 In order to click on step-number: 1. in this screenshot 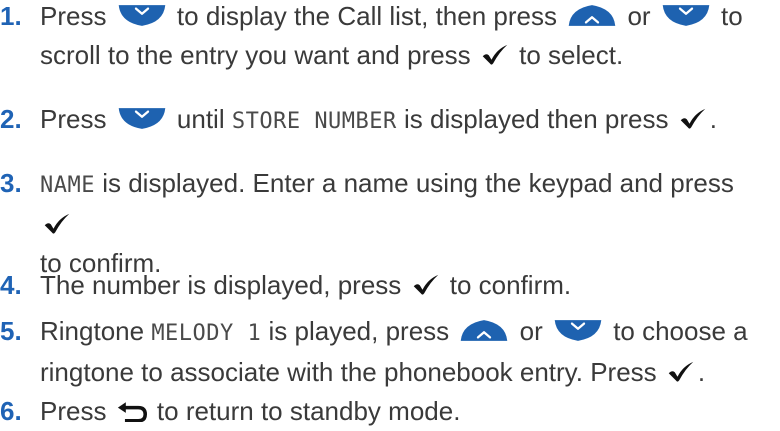, I will do `click(11, 16)`.